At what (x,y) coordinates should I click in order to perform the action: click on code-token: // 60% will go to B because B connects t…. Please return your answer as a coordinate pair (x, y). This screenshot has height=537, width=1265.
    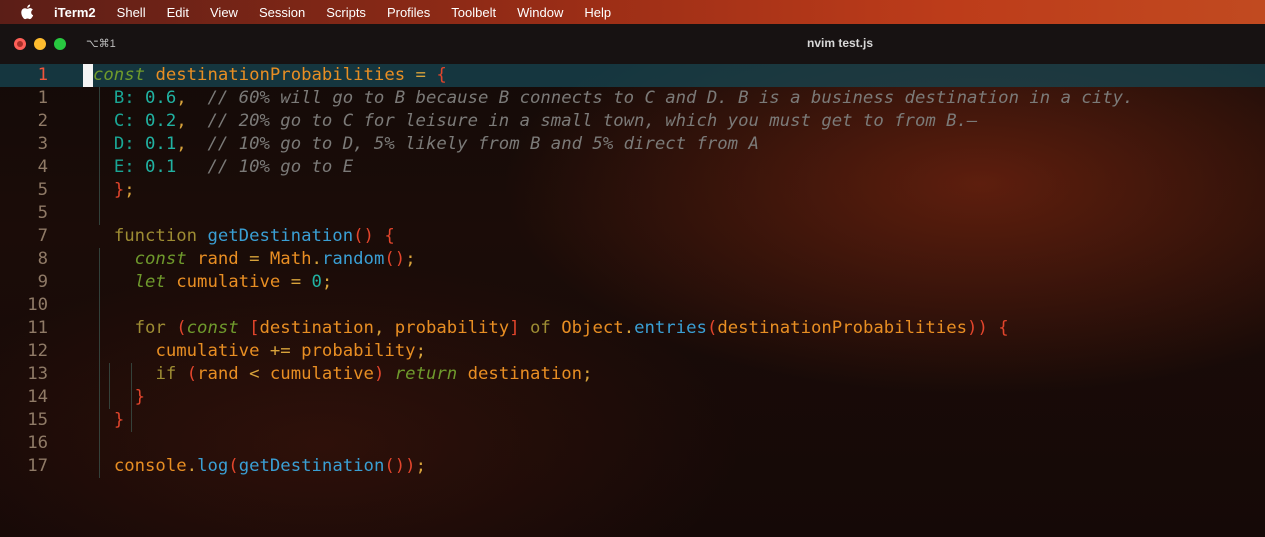
    Looking at the image, I should click on (670, 98).